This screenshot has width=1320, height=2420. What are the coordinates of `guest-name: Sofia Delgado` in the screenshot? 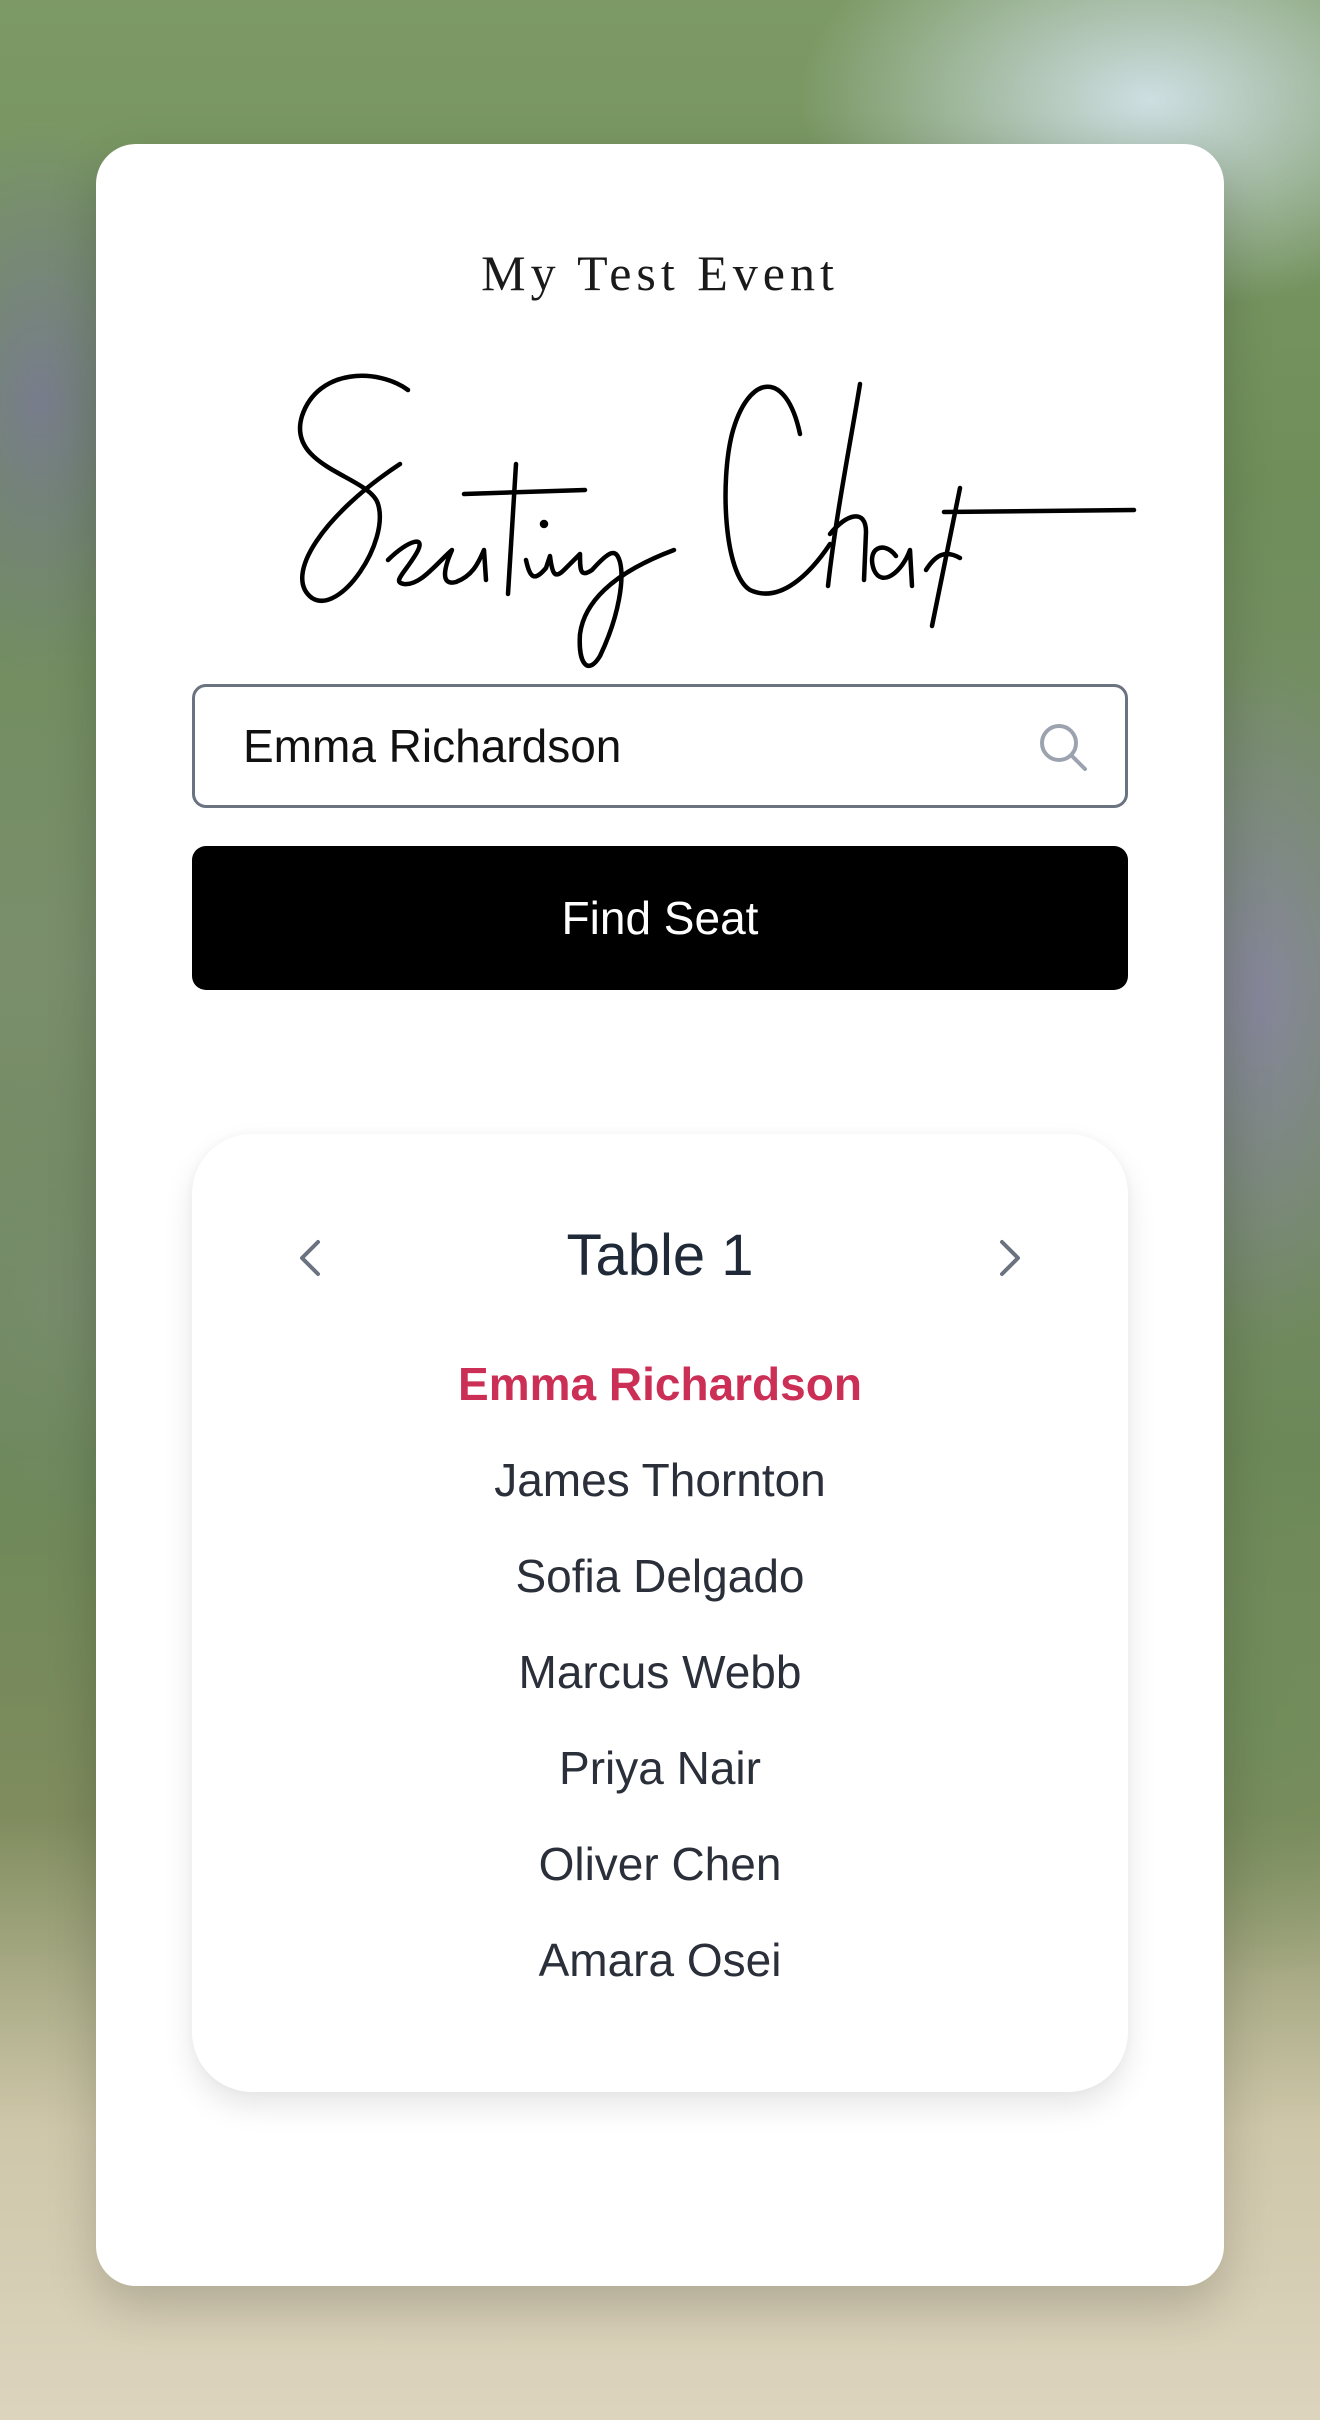 It's located at (660, 1576).